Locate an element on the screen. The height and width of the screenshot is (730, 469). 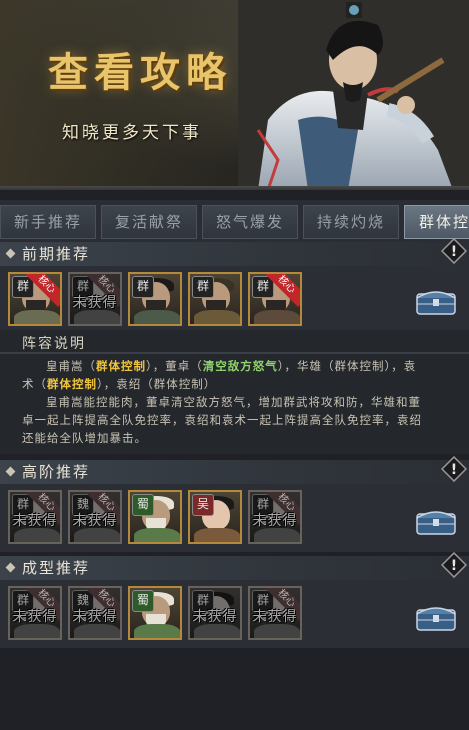
banner-bottom-edge is located at coordinates (234, 188).